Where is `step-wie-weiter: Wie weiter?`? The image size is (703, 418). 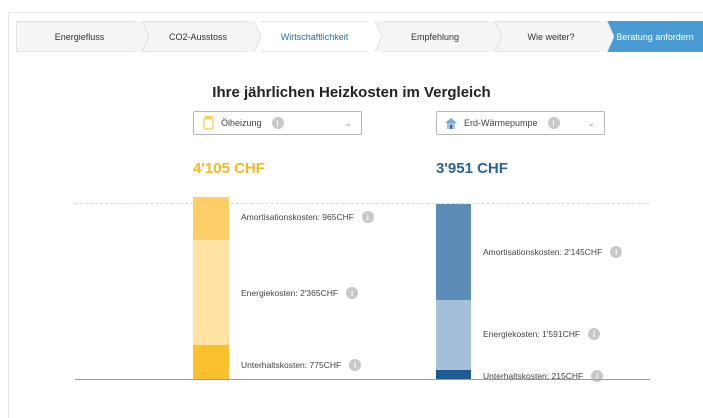
step-wie-weiter: Wie weiter? is located at coordinates (551, 36).